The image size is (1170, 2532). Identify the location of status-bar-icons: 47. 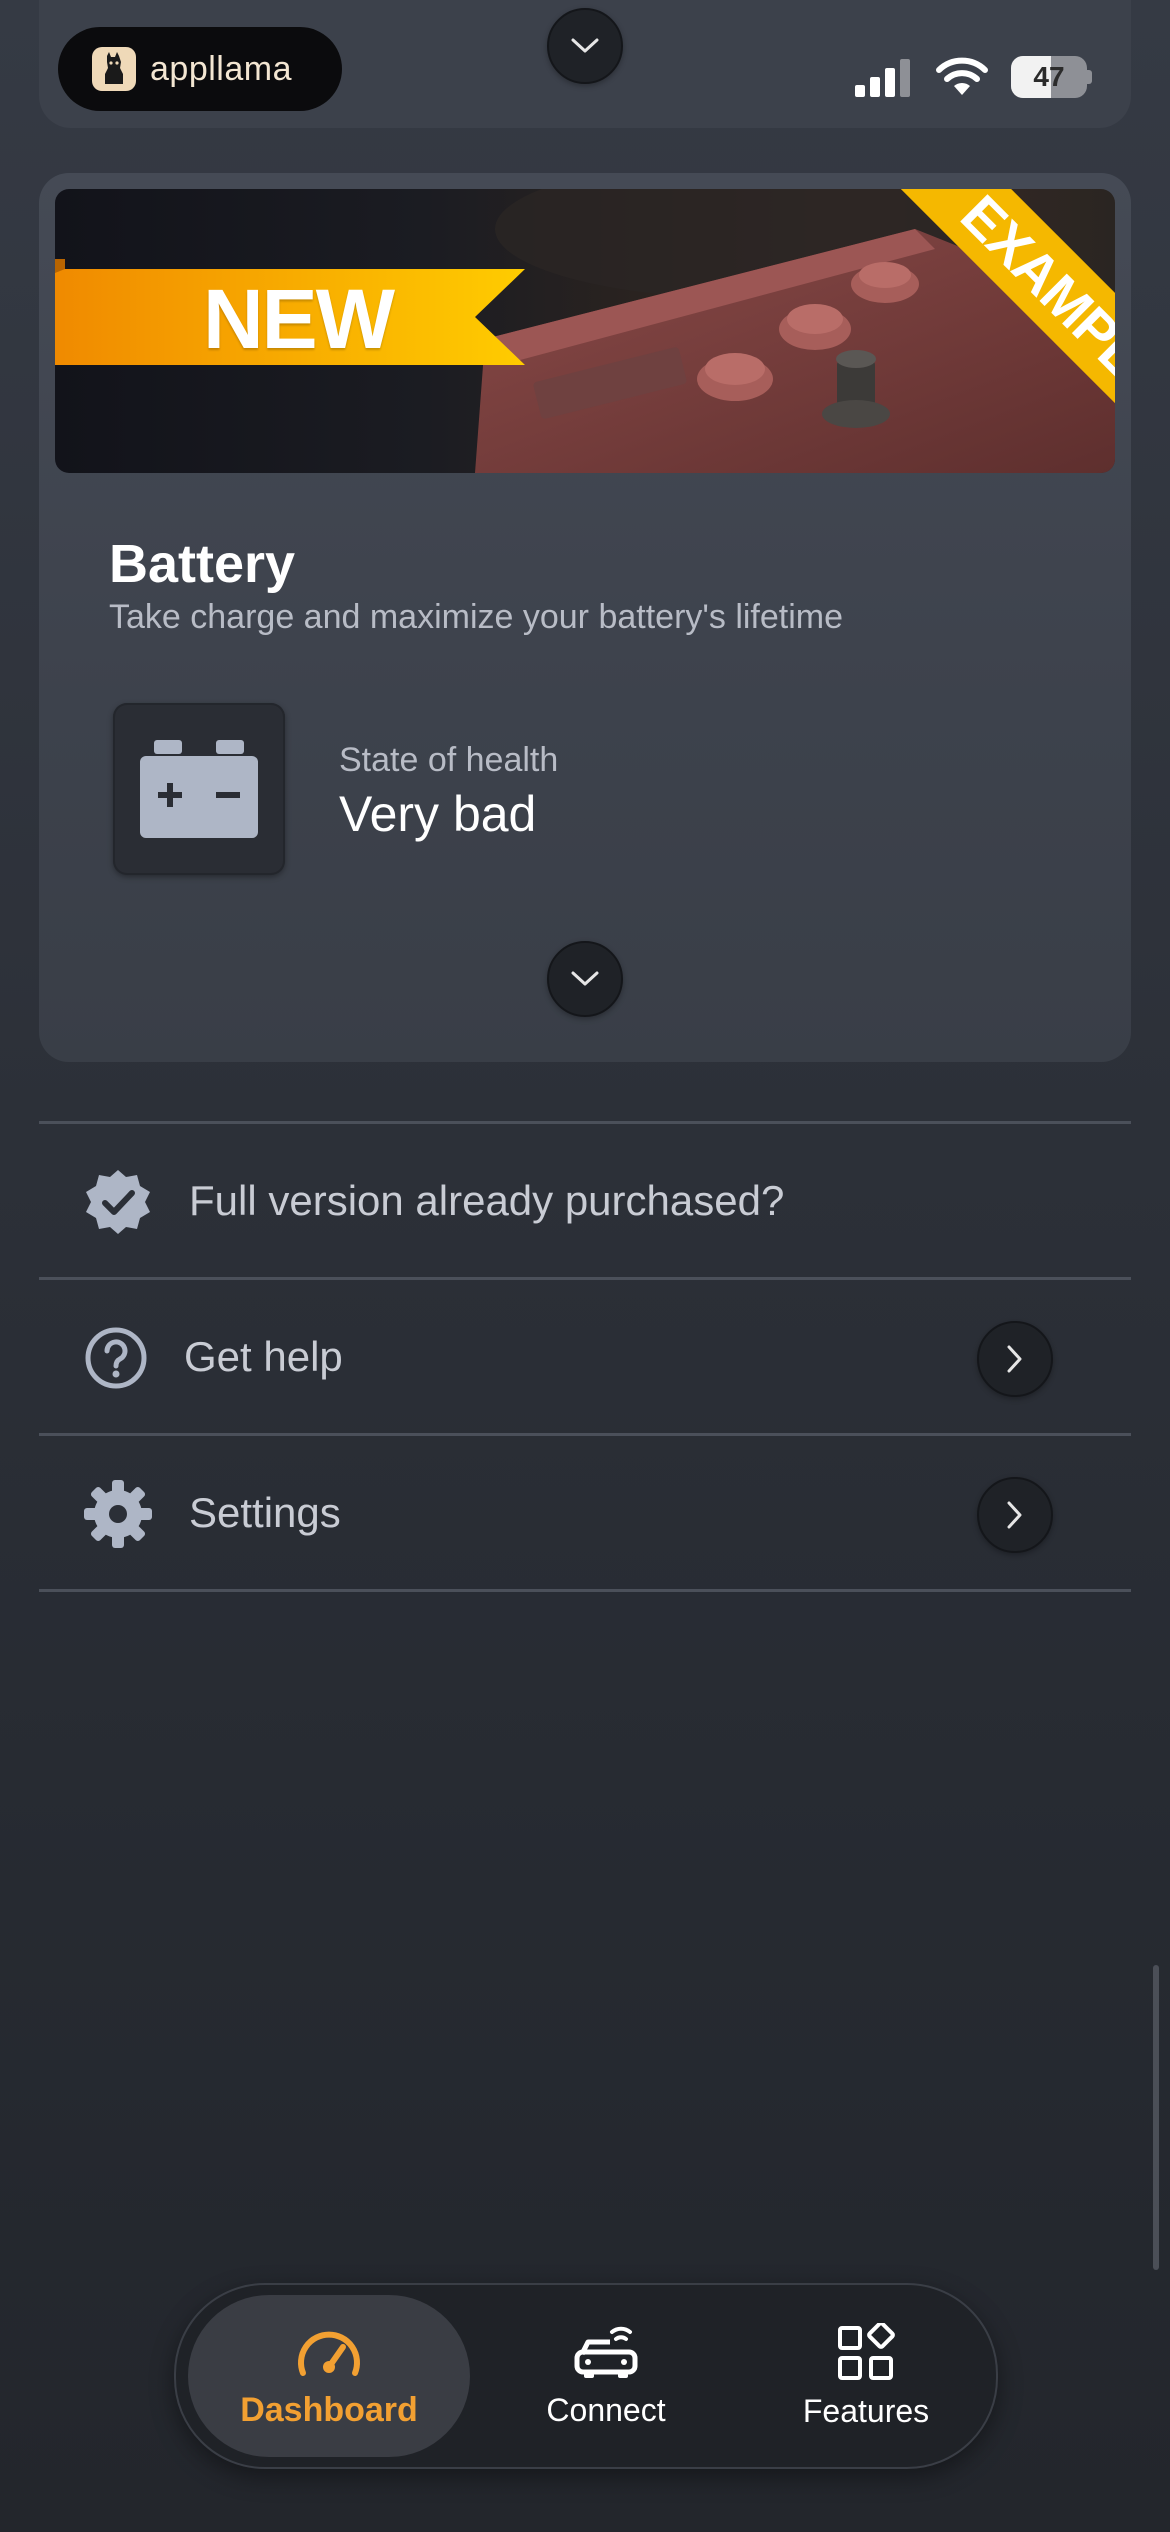
(973, 77).